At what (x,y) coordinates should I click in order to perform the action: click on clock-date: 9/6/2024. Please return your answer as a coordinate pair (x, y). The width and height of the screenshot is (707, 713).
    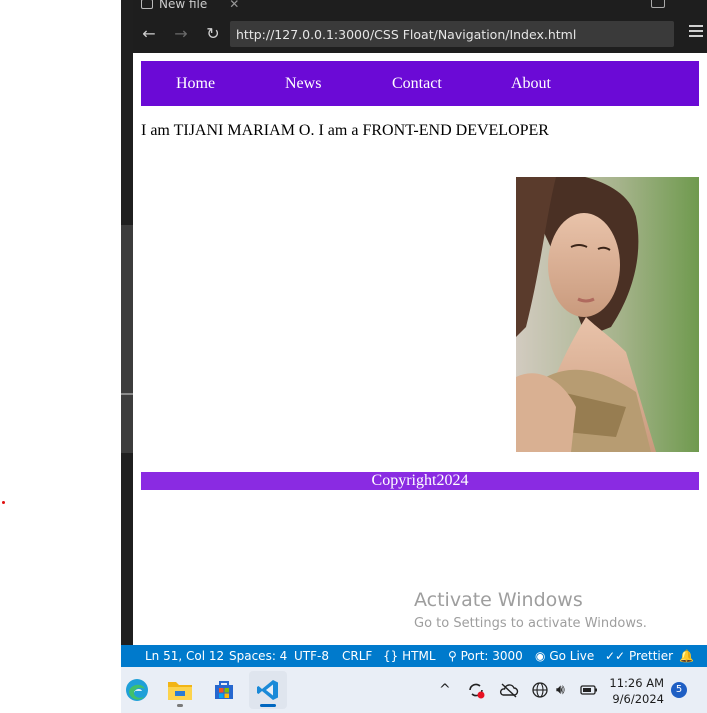
    Looking at the image, I should click on (638, 699).